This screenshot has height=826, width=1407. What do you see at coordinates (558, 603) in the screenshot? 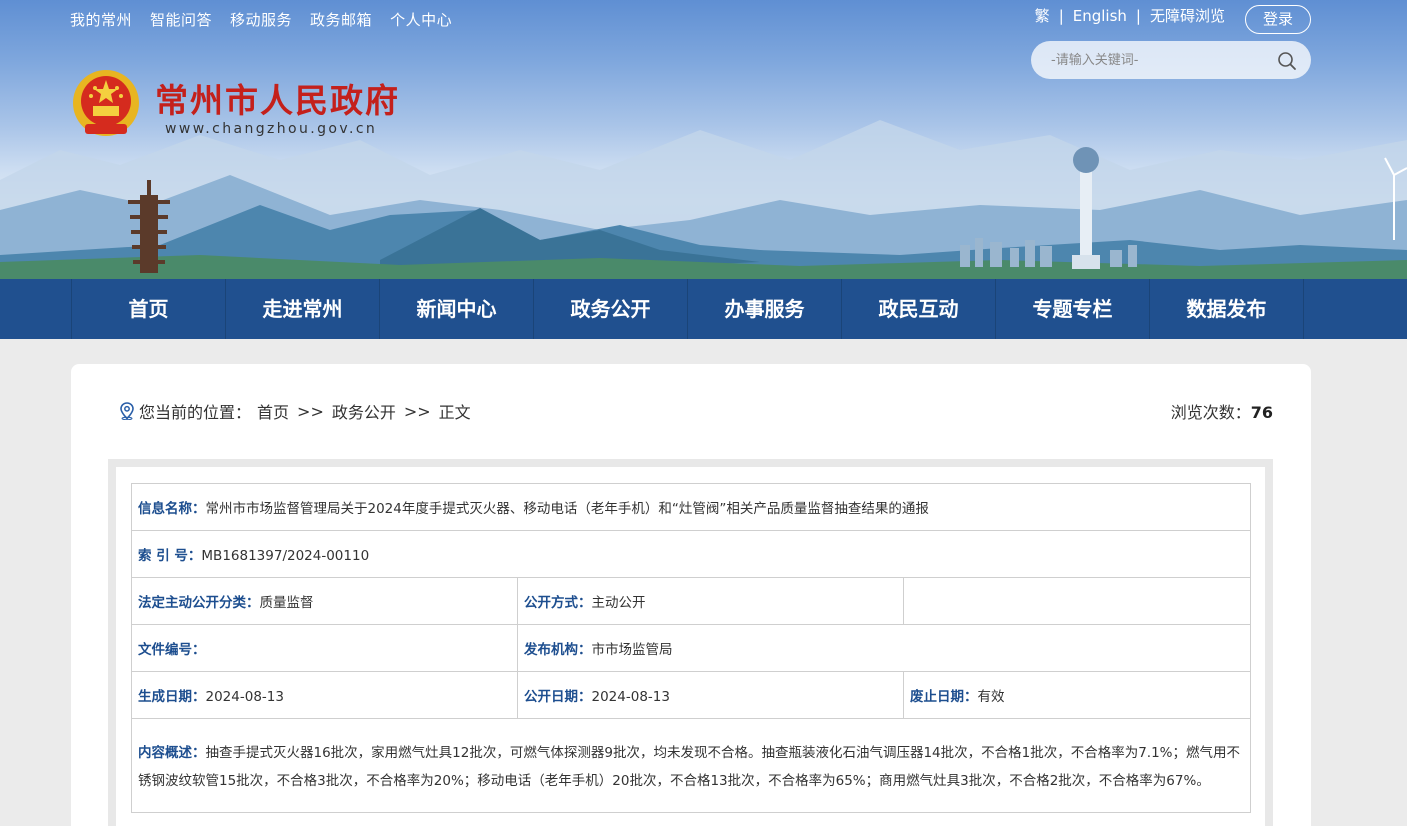
I see `disclosure-method-label: 公开方式：` at bounding box center [558, 603].